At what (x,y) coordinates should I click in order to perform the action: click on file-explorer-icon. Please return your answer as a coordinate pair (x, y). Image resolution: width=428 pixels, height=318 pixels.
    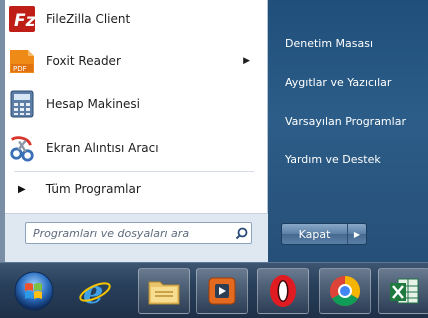
    Looking at the image, I should click on (164, 291).